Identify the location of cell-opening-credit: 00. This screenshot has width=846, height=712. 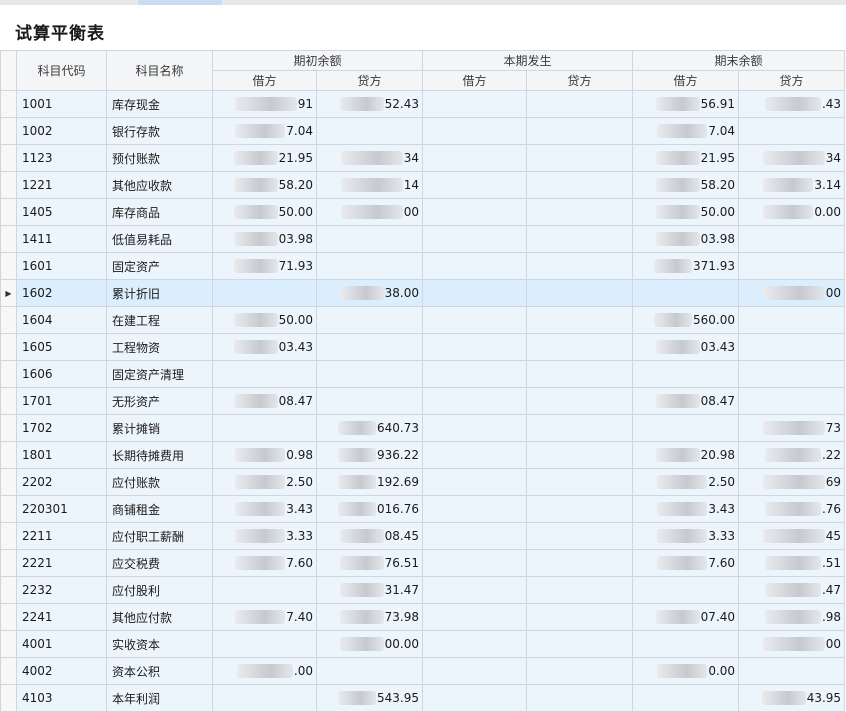
(369, 212).